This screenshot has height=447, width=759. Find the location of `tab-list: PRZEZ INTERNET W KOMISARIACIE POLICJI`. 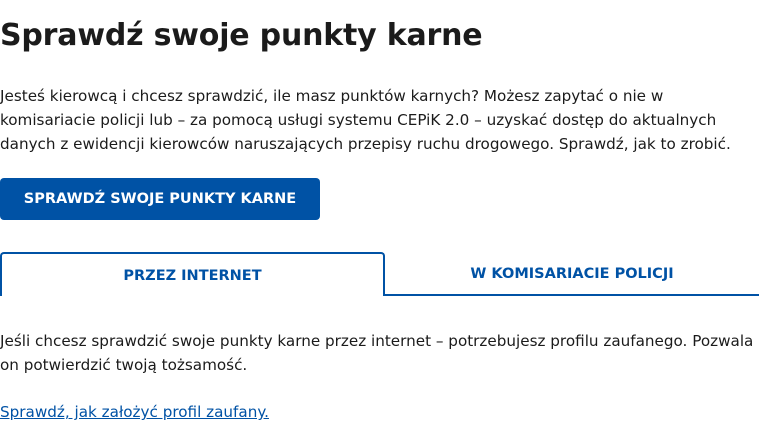

tab-list: PRZEZ INTERNET W KOMISARIACIE POLICJI is located at coordinates (379, 274).